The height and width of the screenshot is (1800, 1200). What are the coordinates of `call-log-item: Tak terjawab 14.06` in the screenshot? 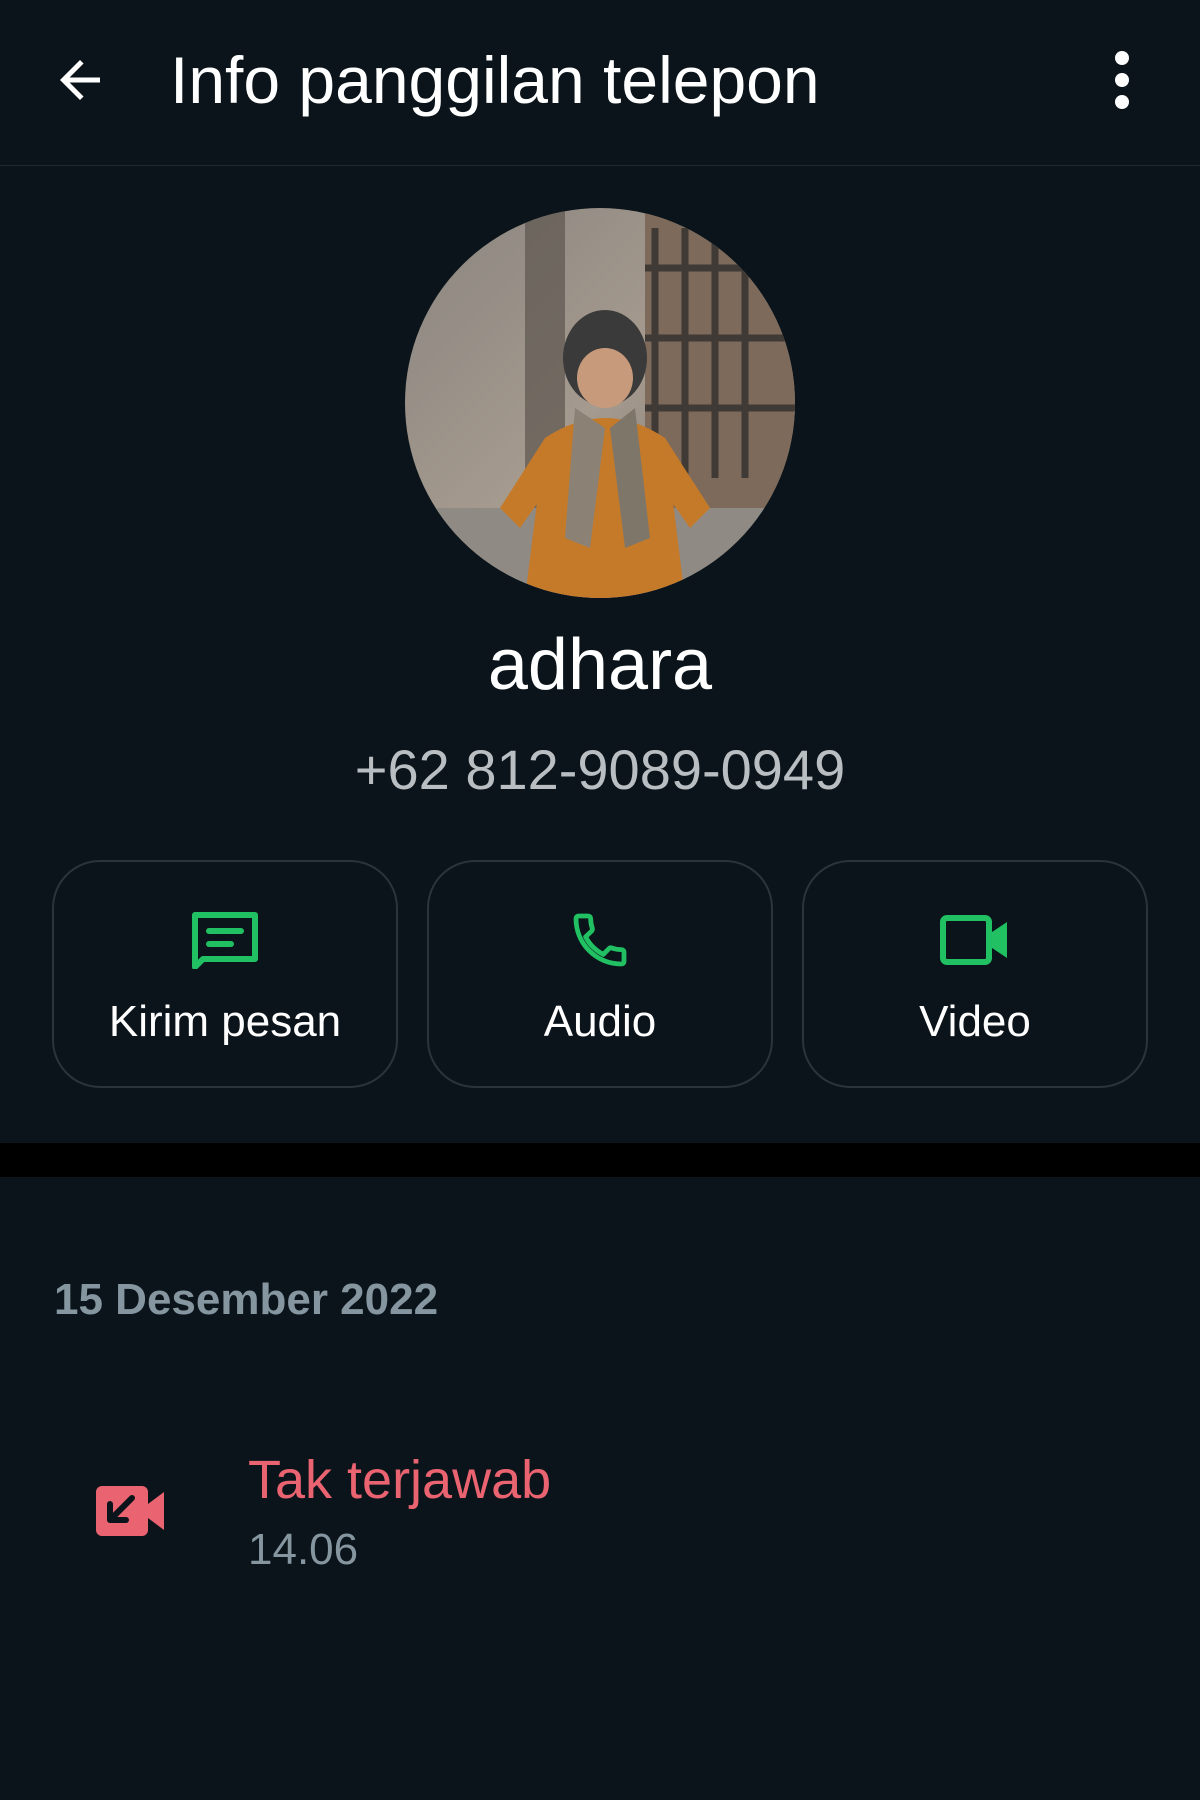 It's located at (600, 1520).